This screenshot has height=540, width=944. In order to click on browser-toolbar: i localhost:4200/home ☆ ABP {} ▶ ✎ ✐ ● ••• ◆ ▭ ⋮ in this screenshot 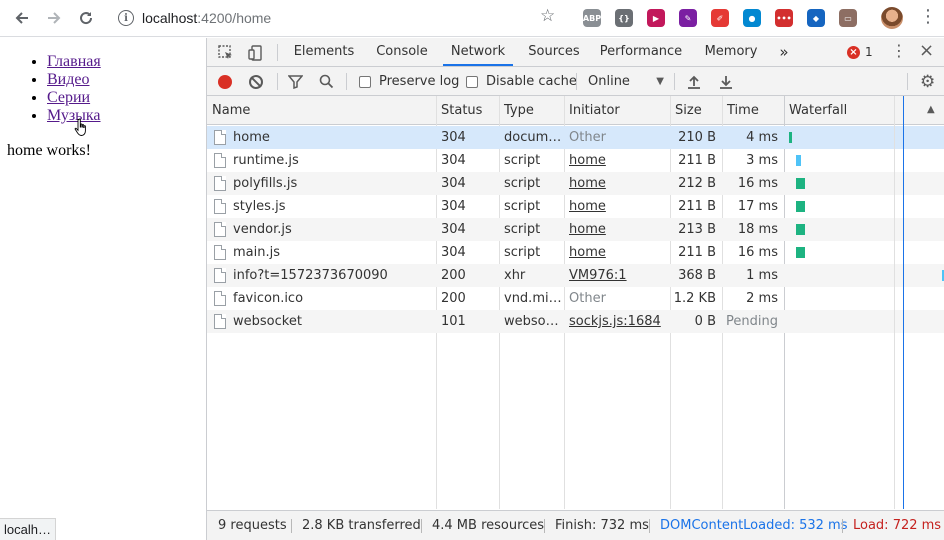, I will do `click(472, 18)`.